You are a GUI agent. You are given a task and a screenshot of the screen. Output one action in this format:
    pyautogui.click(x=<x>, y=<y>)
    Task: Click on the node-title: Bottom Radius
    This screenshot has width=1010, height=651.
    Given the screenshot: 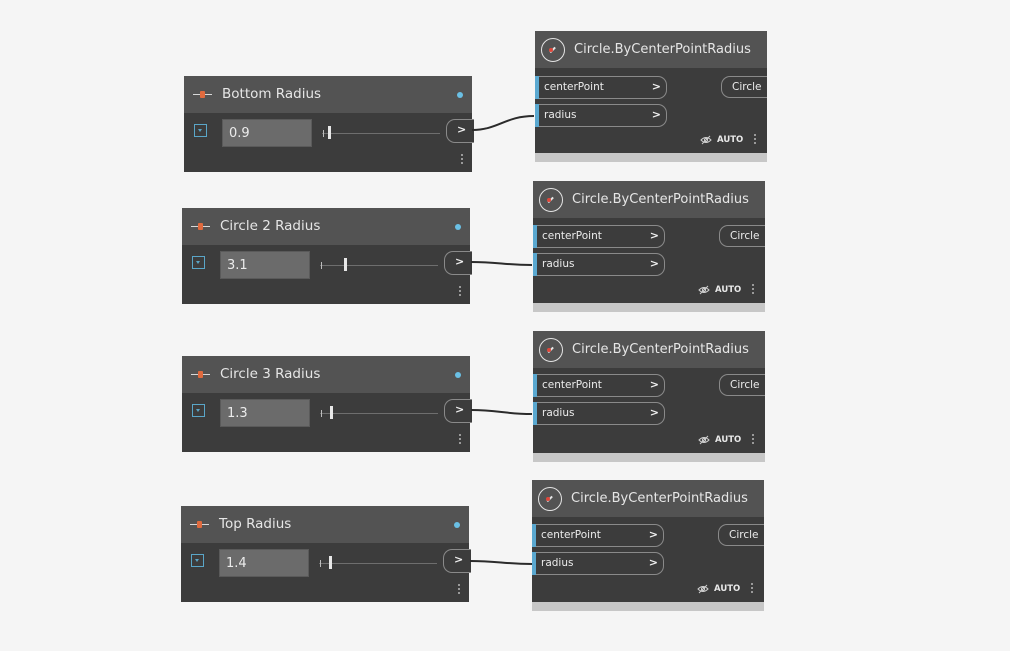 What is the action you would take?
    pyautogui.click(x=272, y=94)
    